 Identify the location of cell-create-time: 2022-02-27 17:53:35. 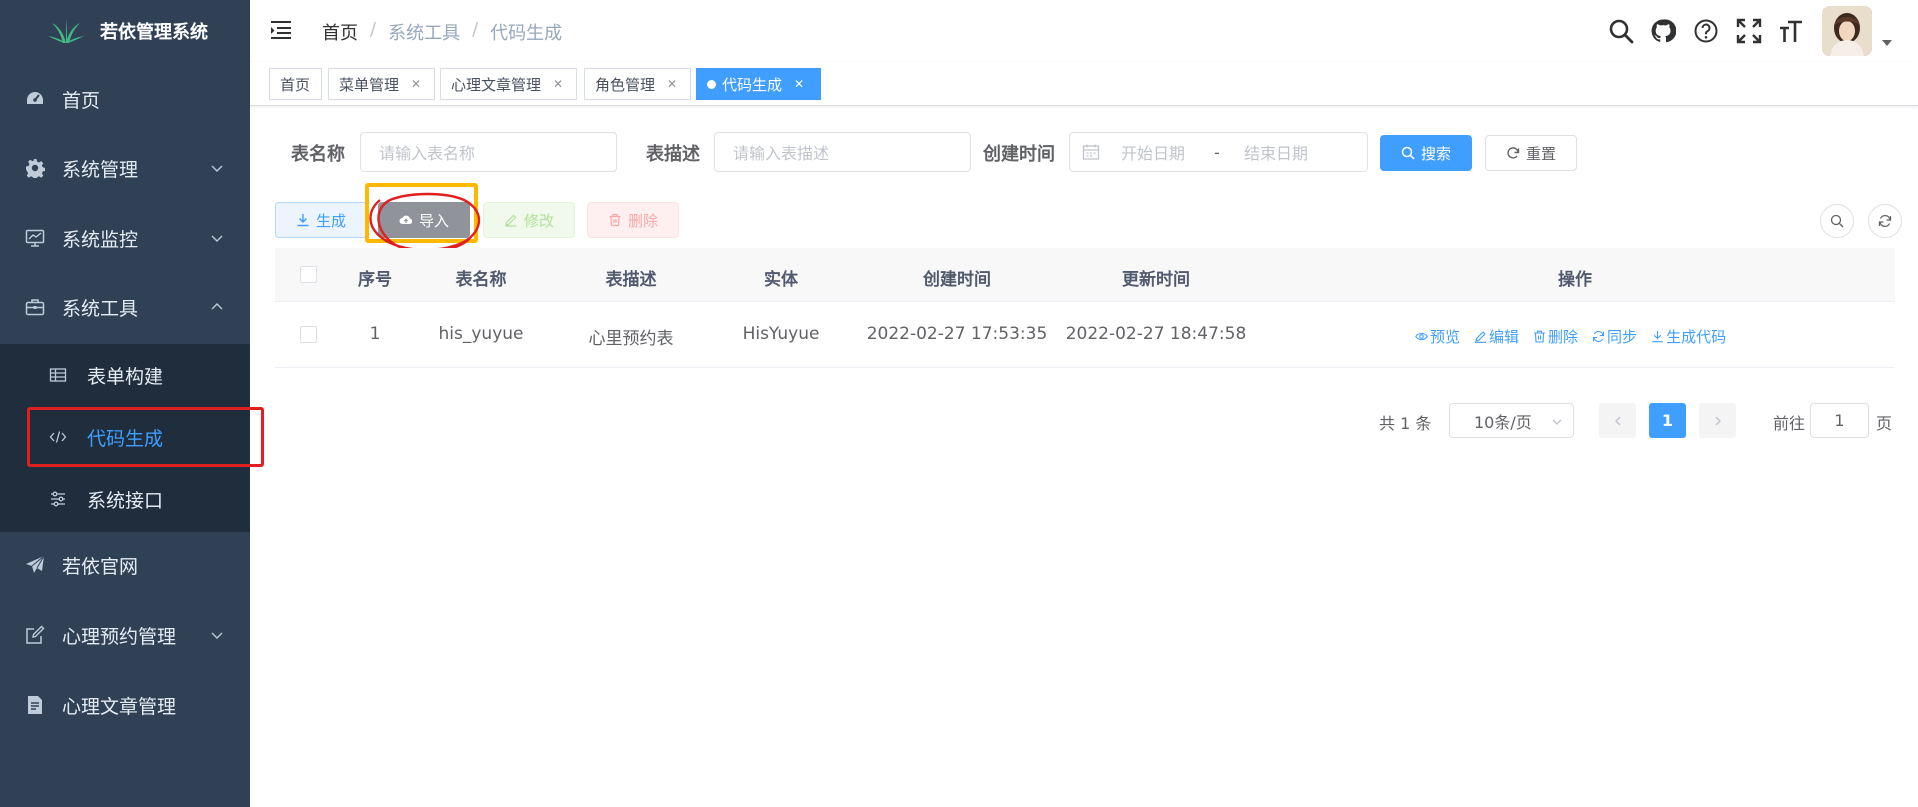
(957, 334).